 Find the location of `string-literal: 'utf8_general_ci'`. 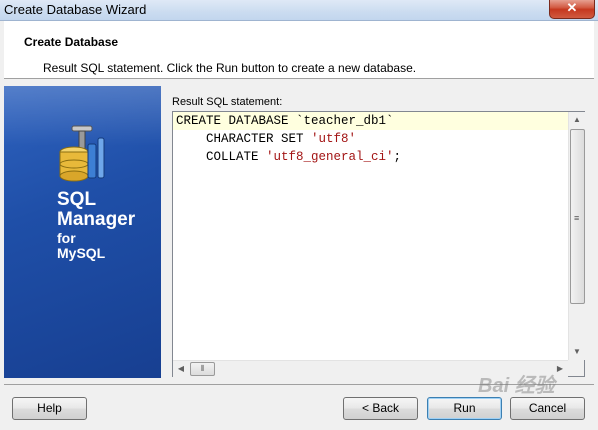

string-literal: 'utf8_general_ci' is located at coordinates (330, 157).